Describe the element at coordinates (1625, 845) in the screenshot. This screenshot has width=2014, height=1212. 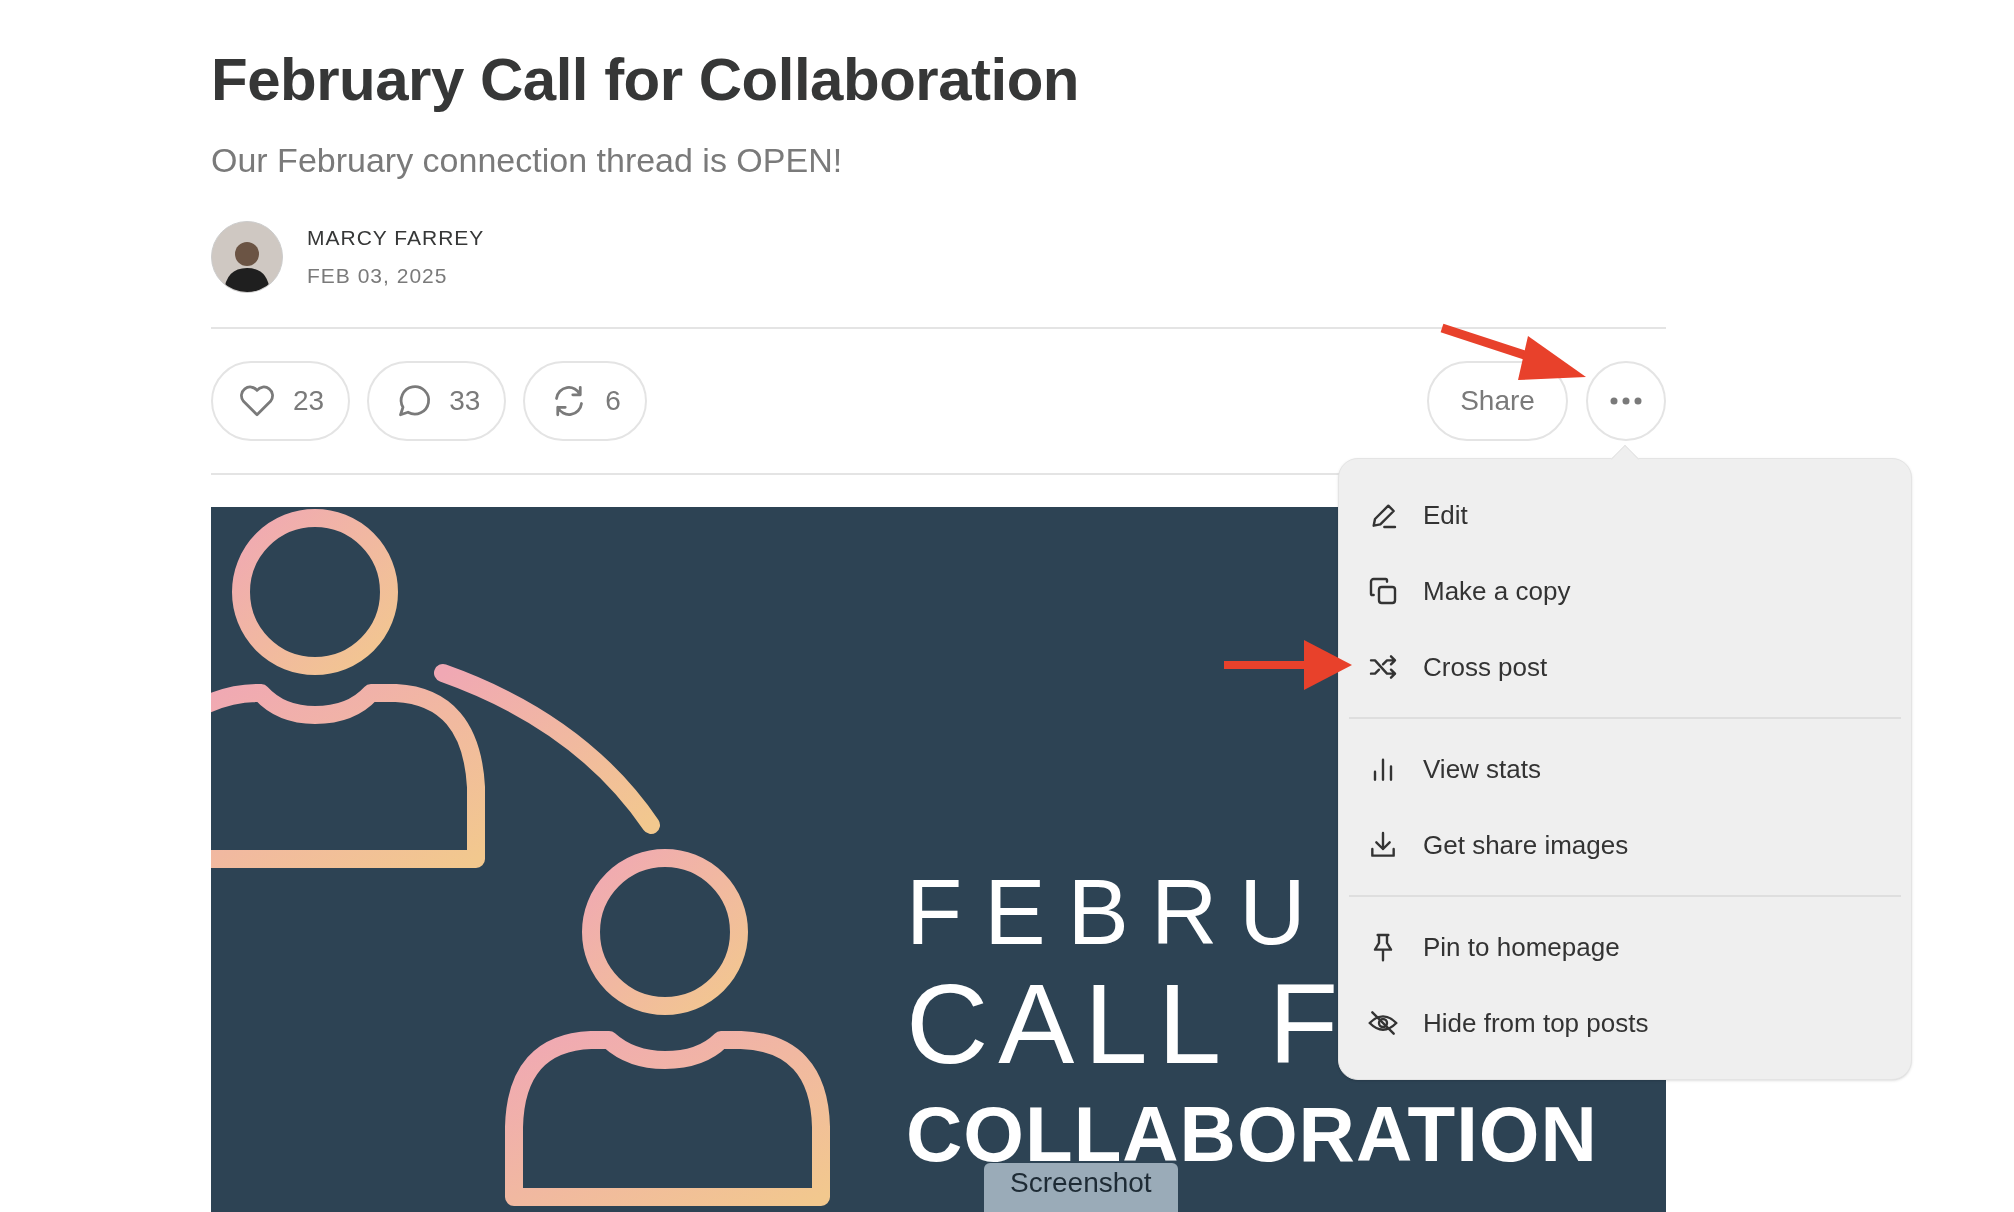
I see `menu-item: Get share images` at that location.